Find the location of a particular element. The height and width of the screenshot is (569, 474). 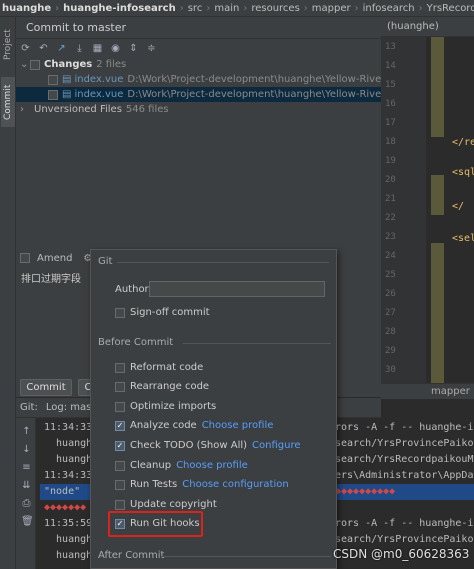

watermark: CSDN @m0_60628363 is located at coordinates (401, 554).